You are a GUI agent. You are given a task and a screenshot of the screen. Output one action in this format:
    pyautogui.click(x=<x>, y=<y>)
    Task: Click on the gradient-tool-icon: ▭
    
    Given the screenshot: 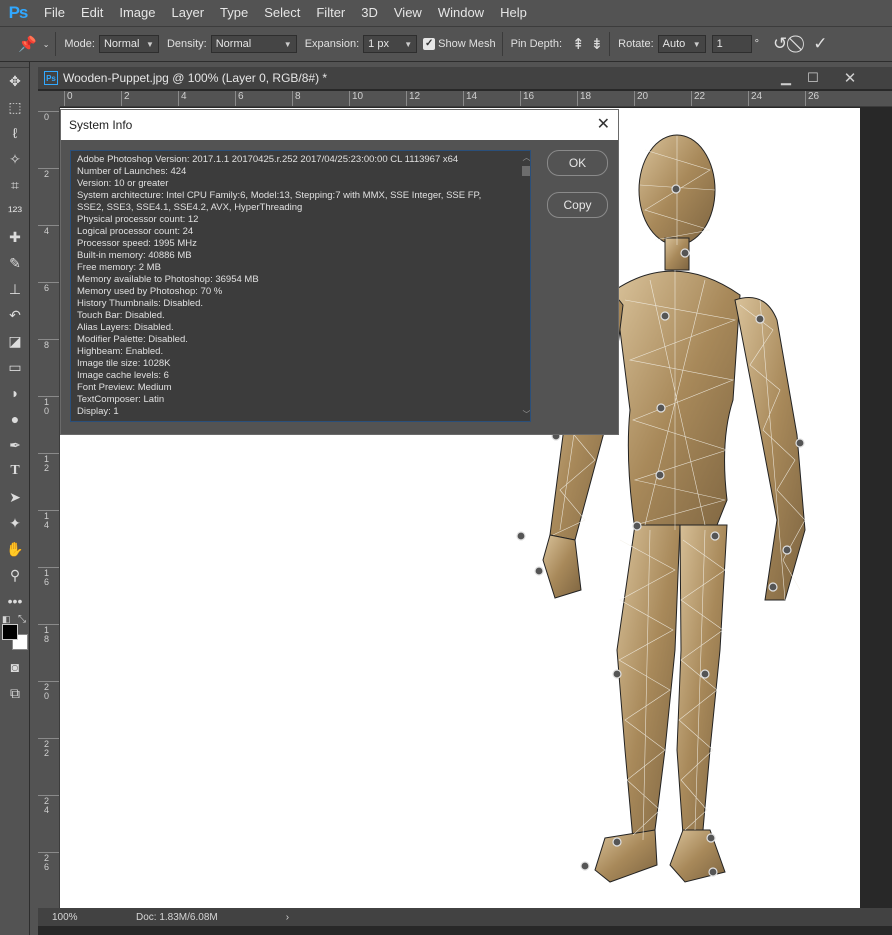 What is the action you would take?
    pyautogui.click(x=15, y=367)
    